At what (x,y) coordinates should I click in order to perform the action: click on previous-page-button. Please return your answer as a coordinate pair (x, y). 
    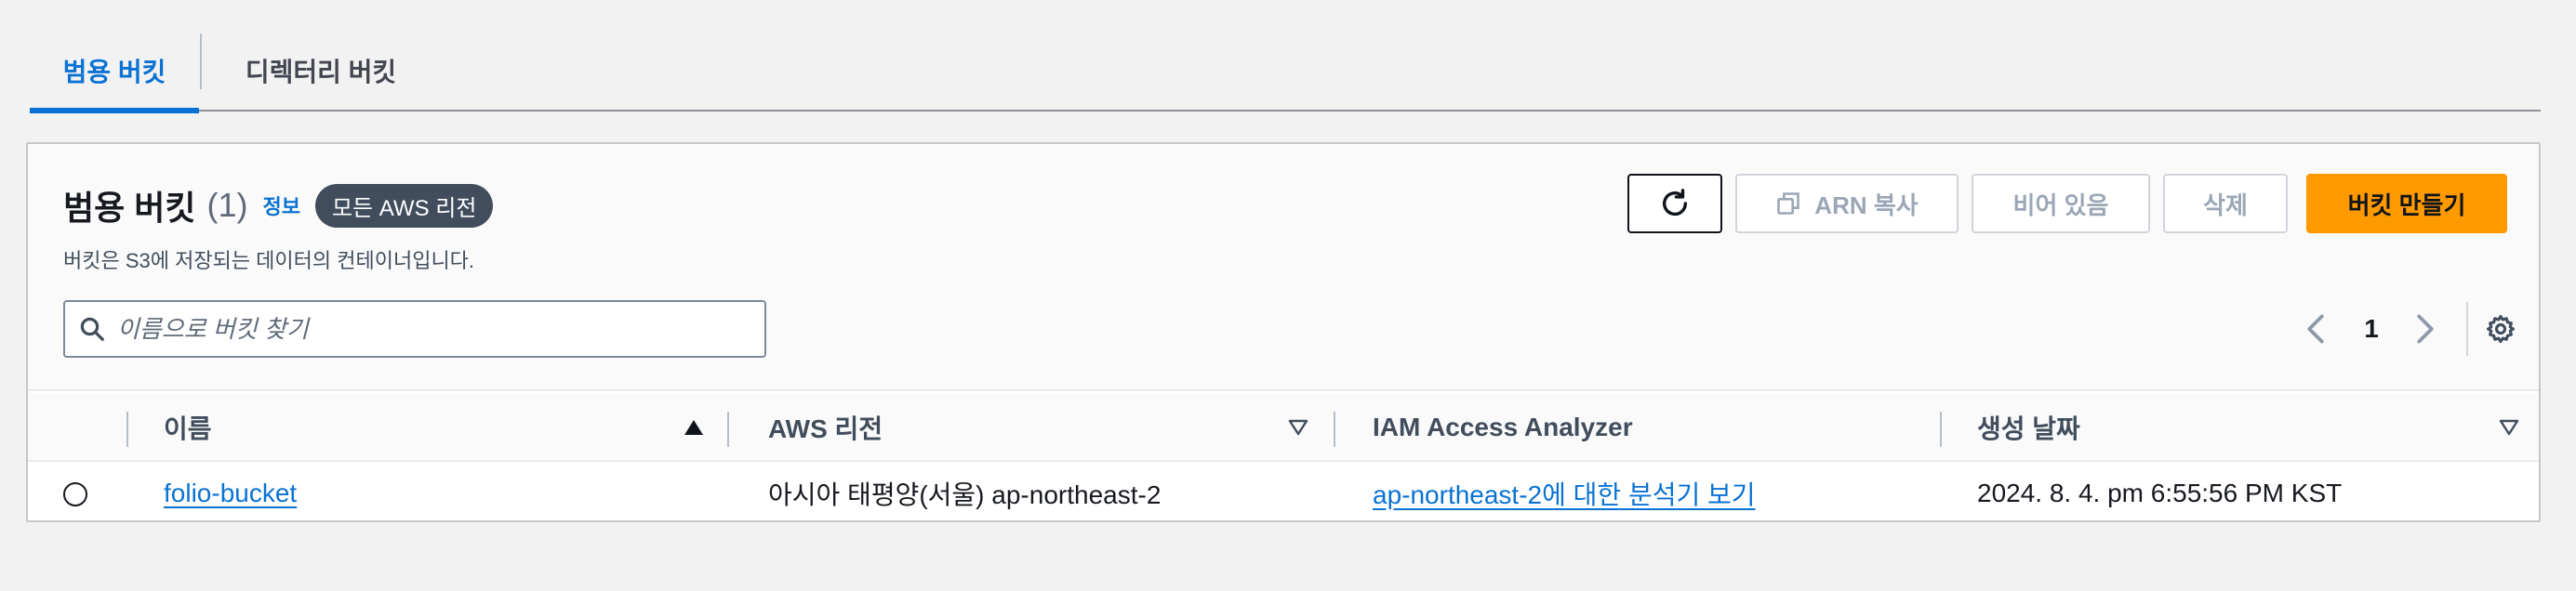
    Looking at the image, I should click on (2315, 329).